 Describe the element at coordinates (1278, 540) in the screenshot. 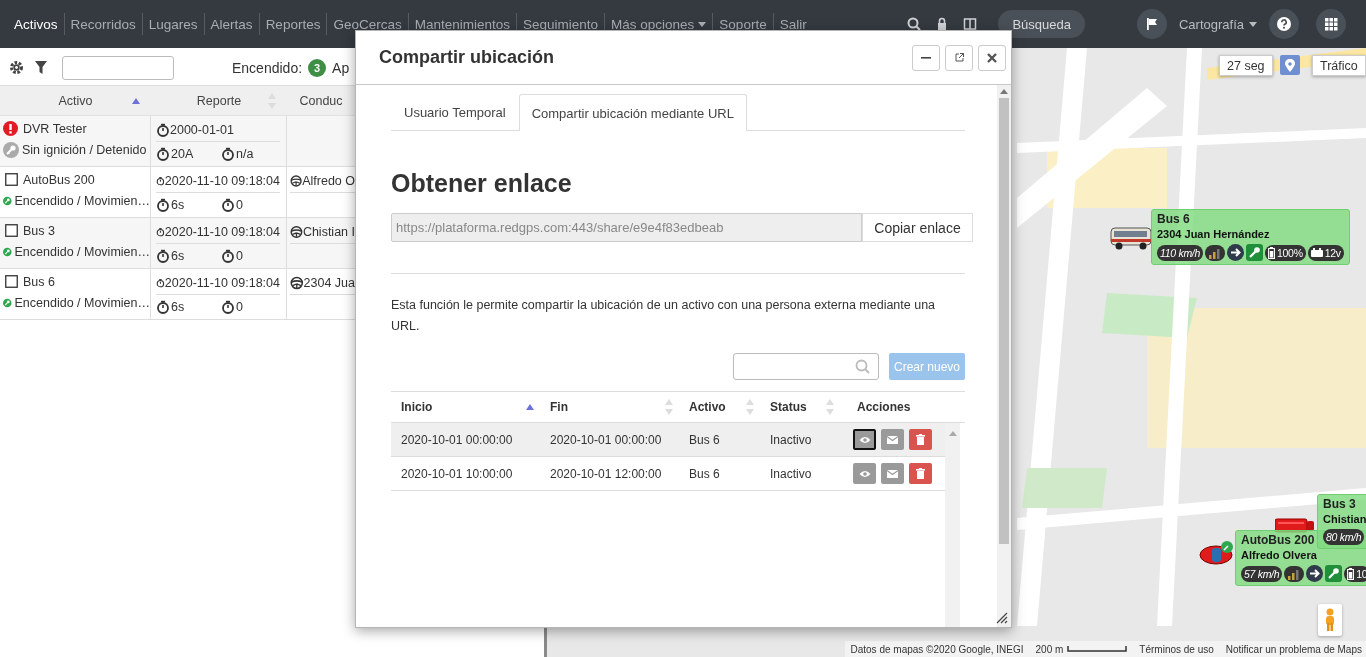

I see `vehicle-name: AutoBus 200` at that location.